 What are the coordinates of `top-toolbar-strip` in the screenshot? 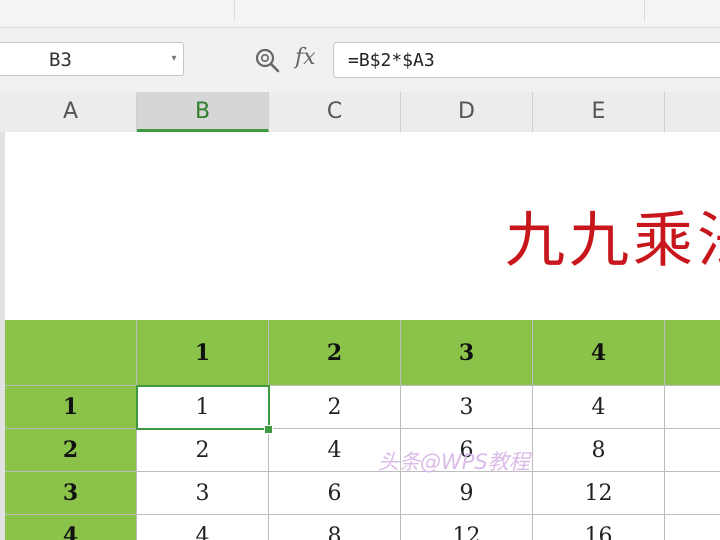 It's located at (360, 14).